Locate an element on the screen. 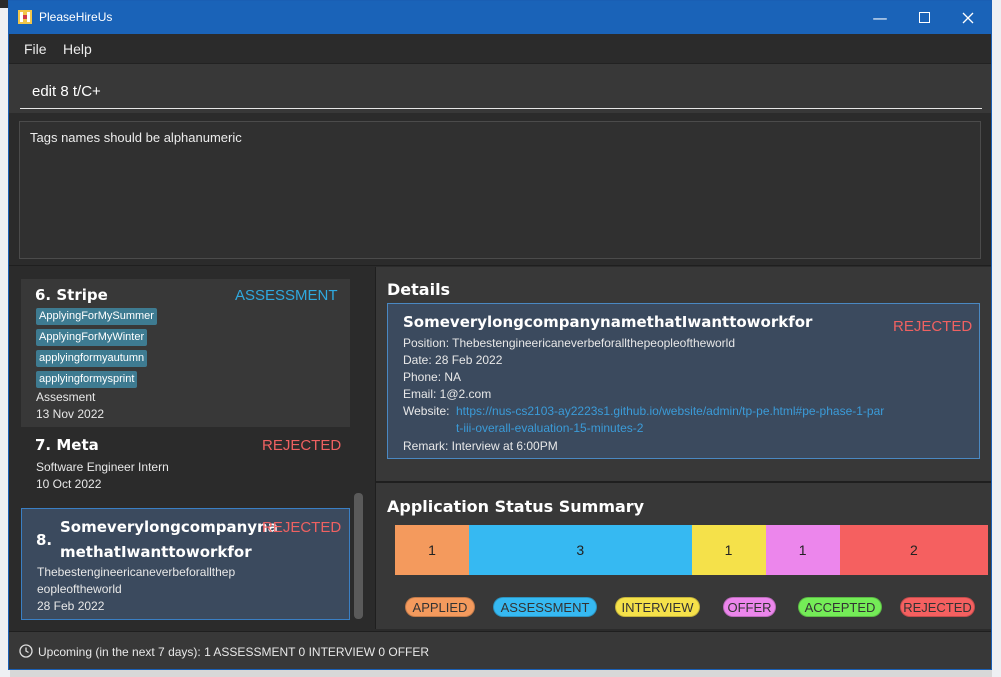 The image size is (1001, 677). summary-bar-assessment: 3 is located at coordinates (580, 550).